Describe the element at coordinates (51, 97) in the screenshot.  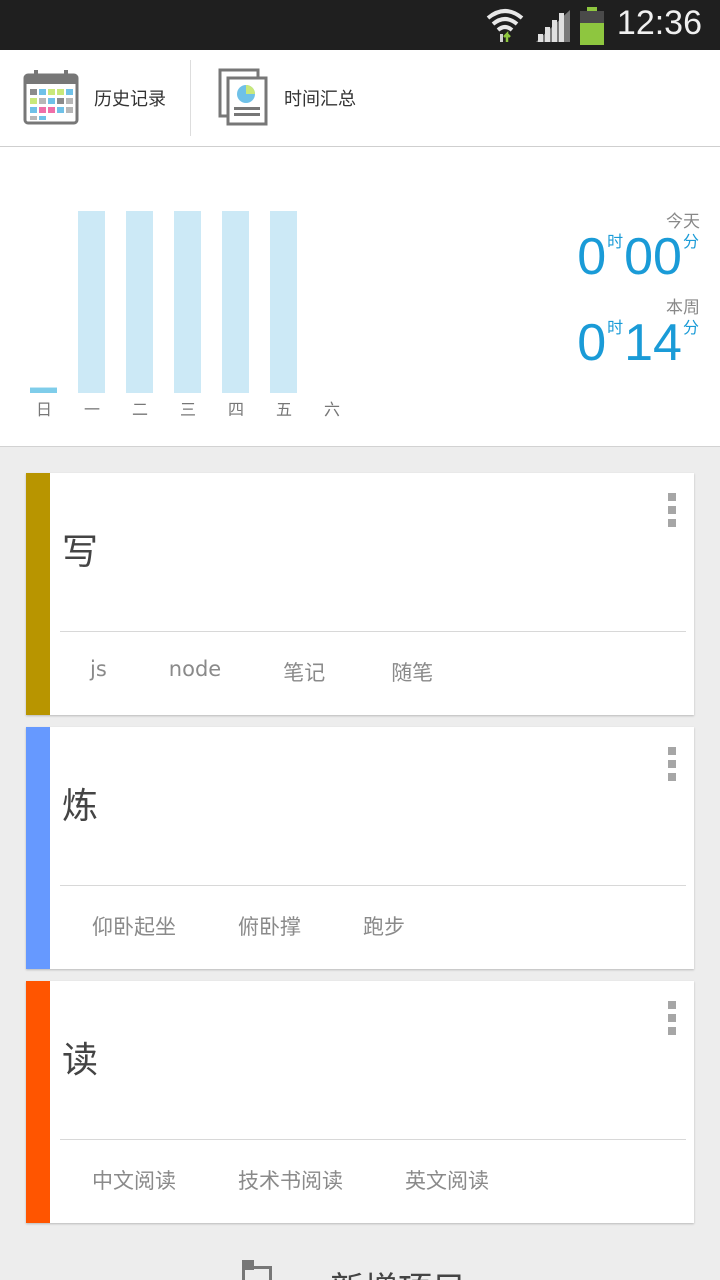
I see `calendar-icon` at that location.